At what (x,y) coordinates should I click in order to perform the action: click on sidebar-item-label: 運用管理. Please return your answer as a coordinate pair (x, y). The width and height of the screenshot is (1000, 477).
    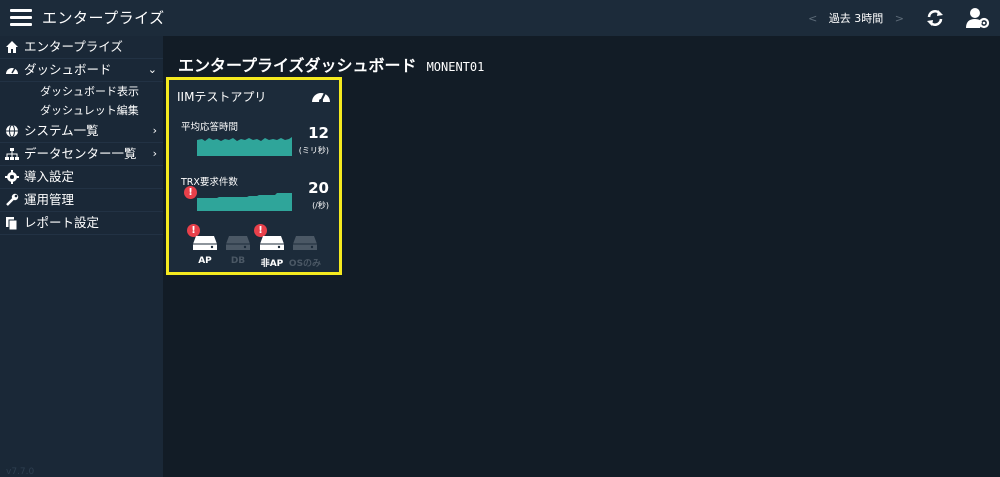
    Looking at the image, I should click on (49, 199).